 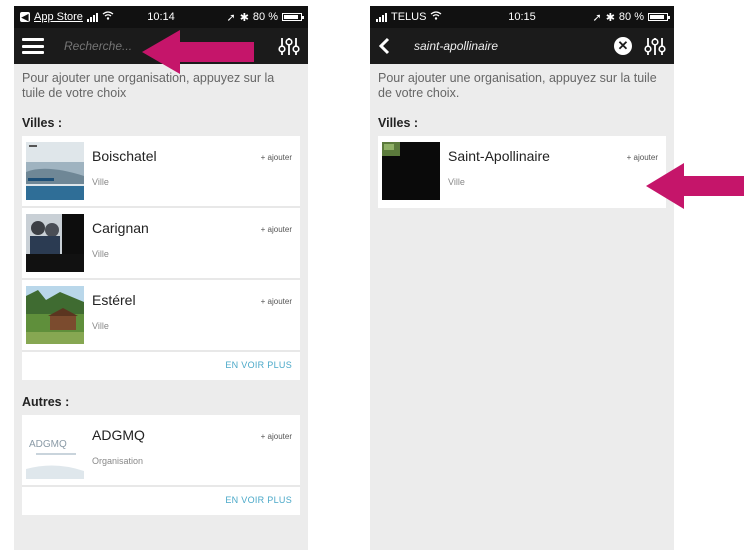 What do you see at coordinates (58, 17) in the screenshot?
I see `back-to-app-store-link: App Store` at bounding box center [58, 17].